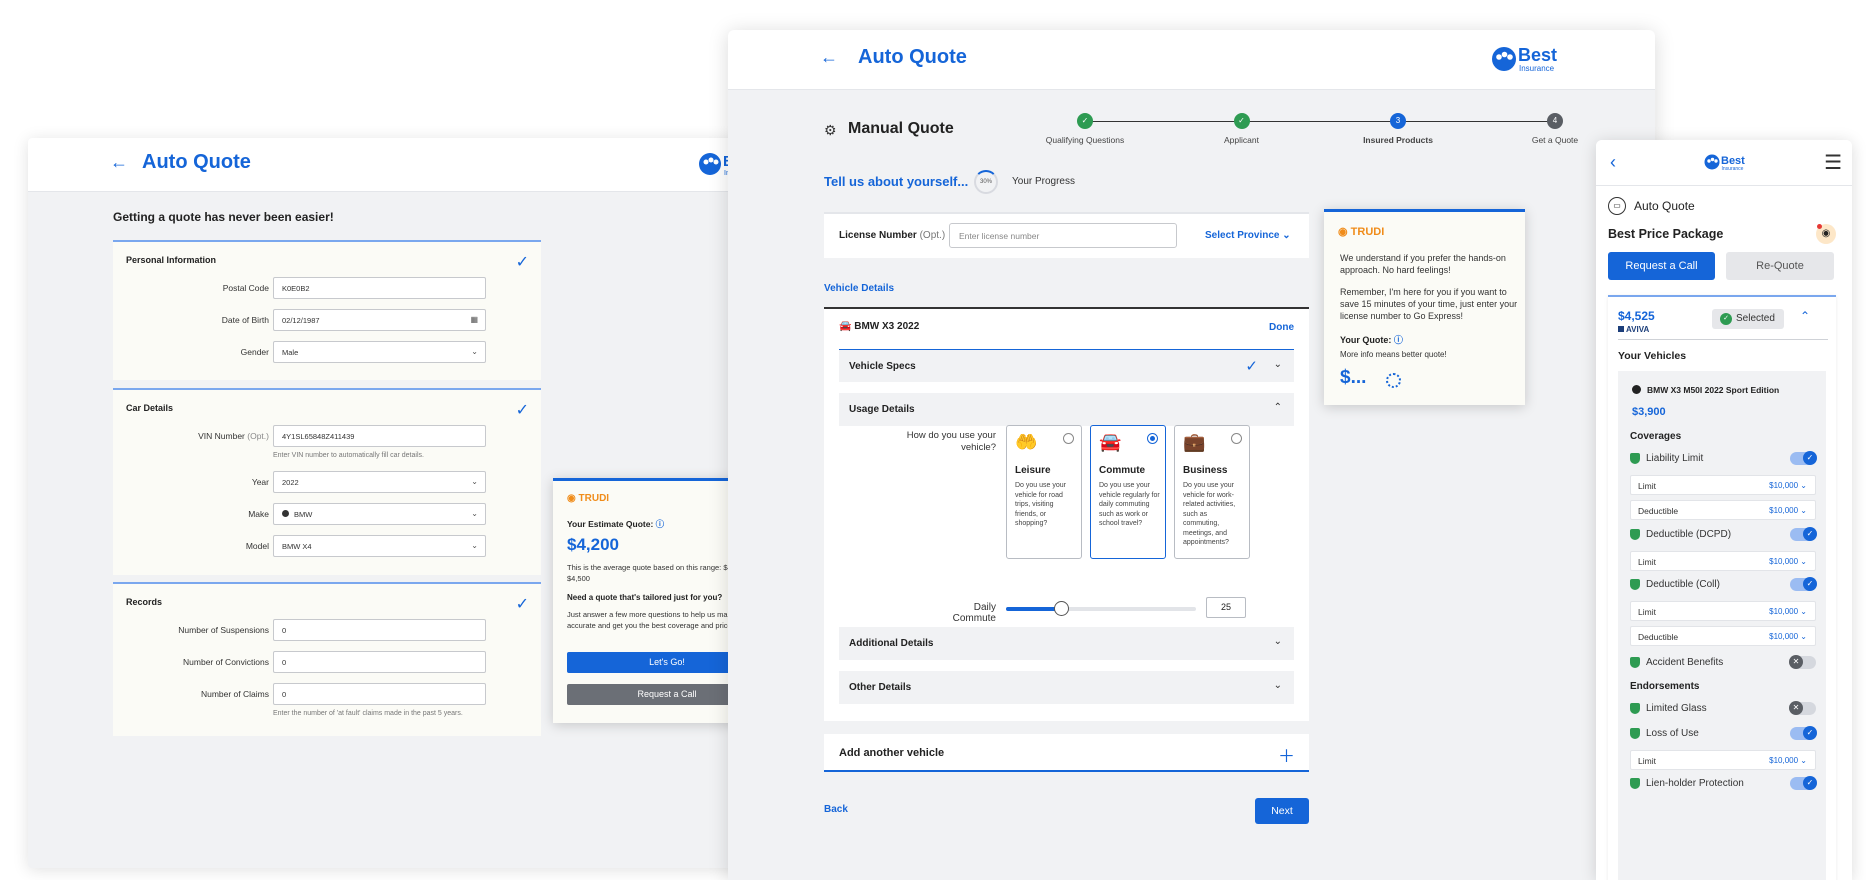 The width and height of the screenshot is (1866, 880). What do you see at coordinates (379, 514) in the screenshot?
I see `make-select: BMW ⌄` at bounding box center [379, 514].